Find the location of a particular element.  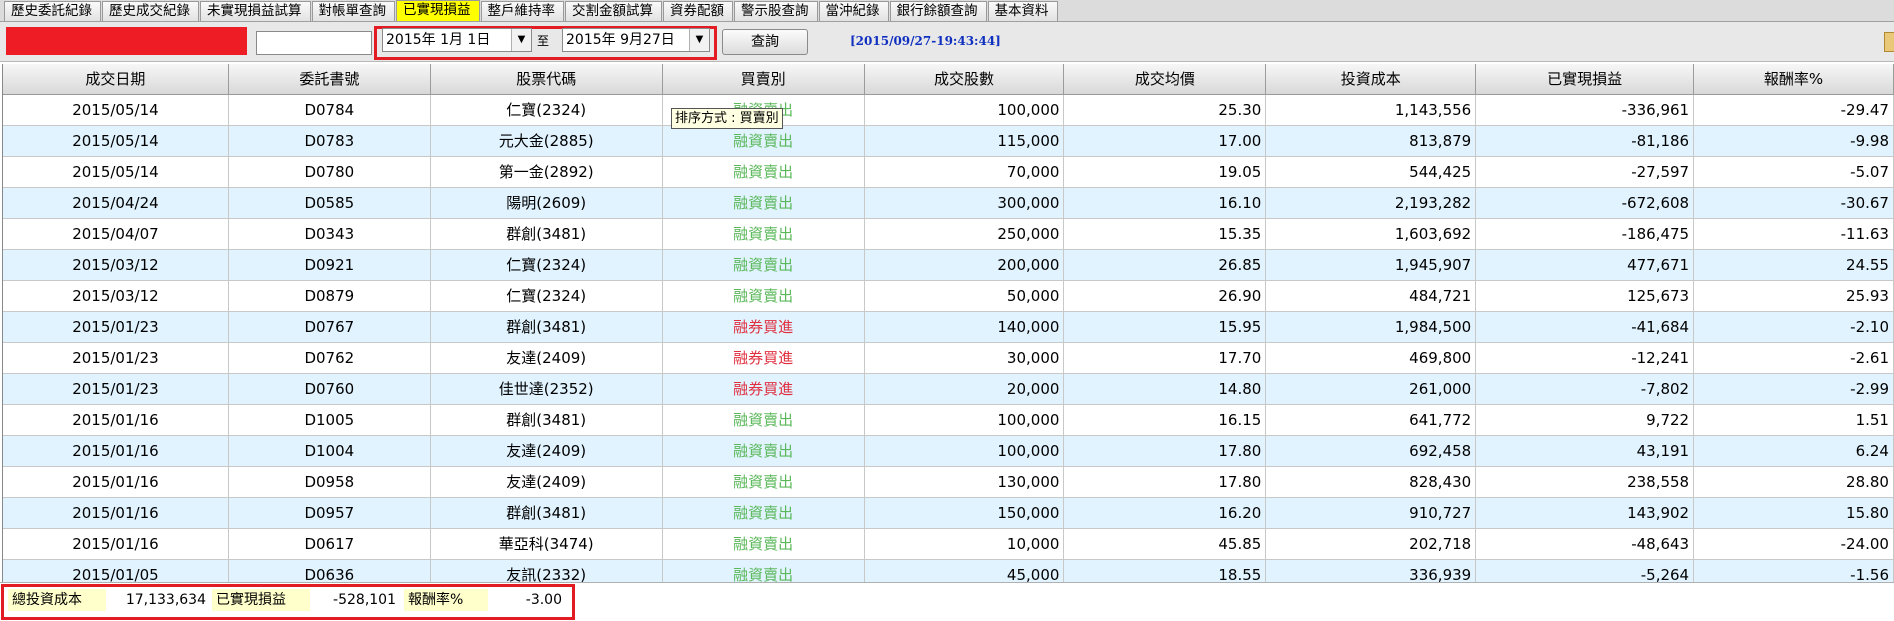

cell-stock: 友達(2409) is located at coordinates (547, 451).